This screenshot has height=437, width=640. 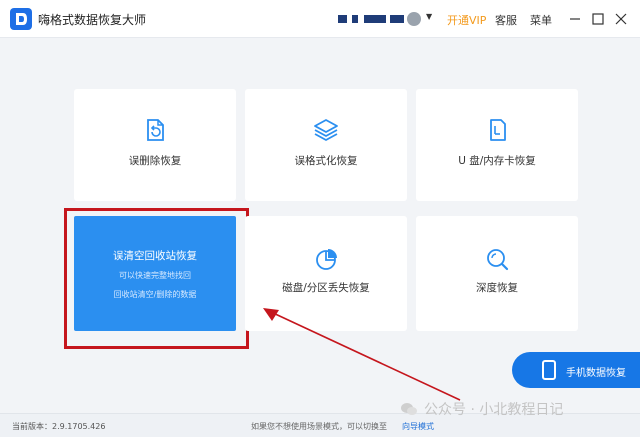 What do you see at coordinates (497, 130) in the screenshot?
I see `sd-card-icon` at bounding box center [497, 130].